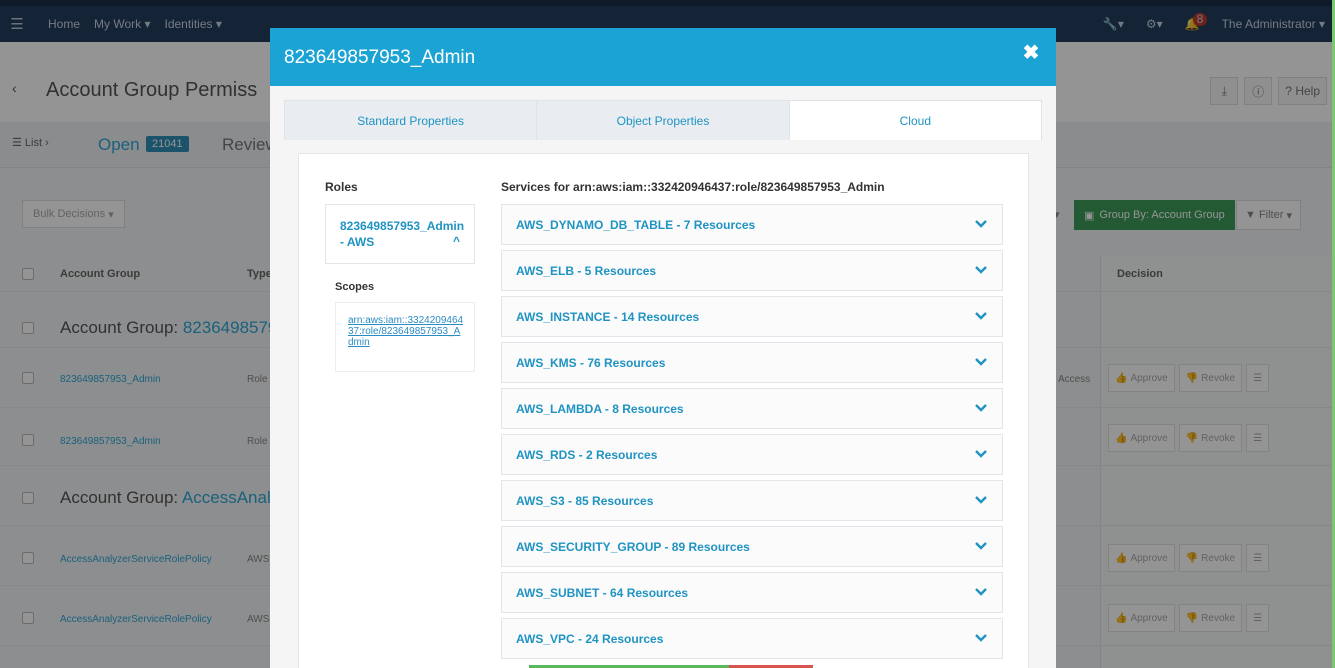  What do you see at coordinates (586, 271) in the screenshot?
I see `service-label: AWS_ELB - 5 Resources` at bounding box center [586, 271].